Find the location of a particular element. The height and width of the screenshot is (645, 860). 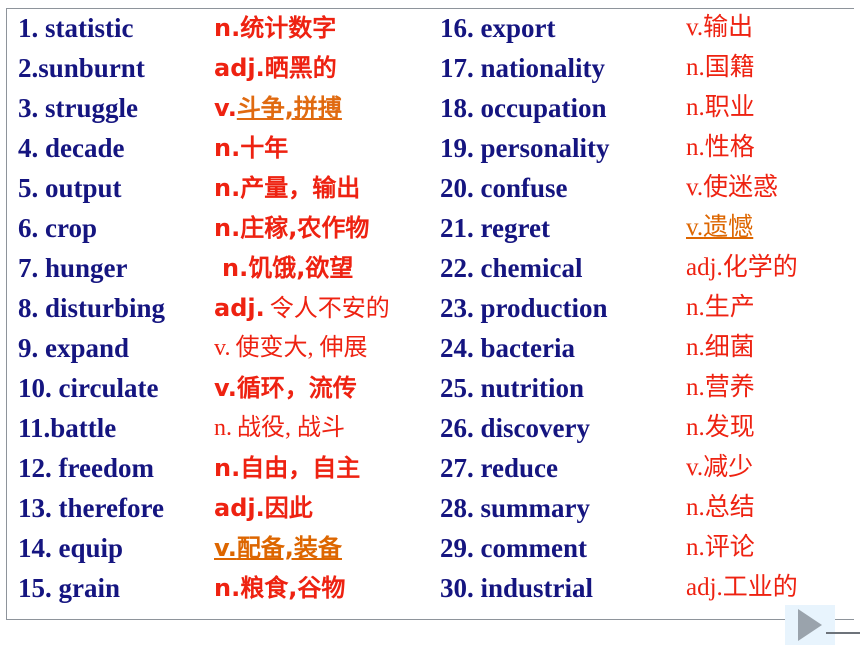

definition-right-meaning-13: 总结 is located at coordinates (729, 507).